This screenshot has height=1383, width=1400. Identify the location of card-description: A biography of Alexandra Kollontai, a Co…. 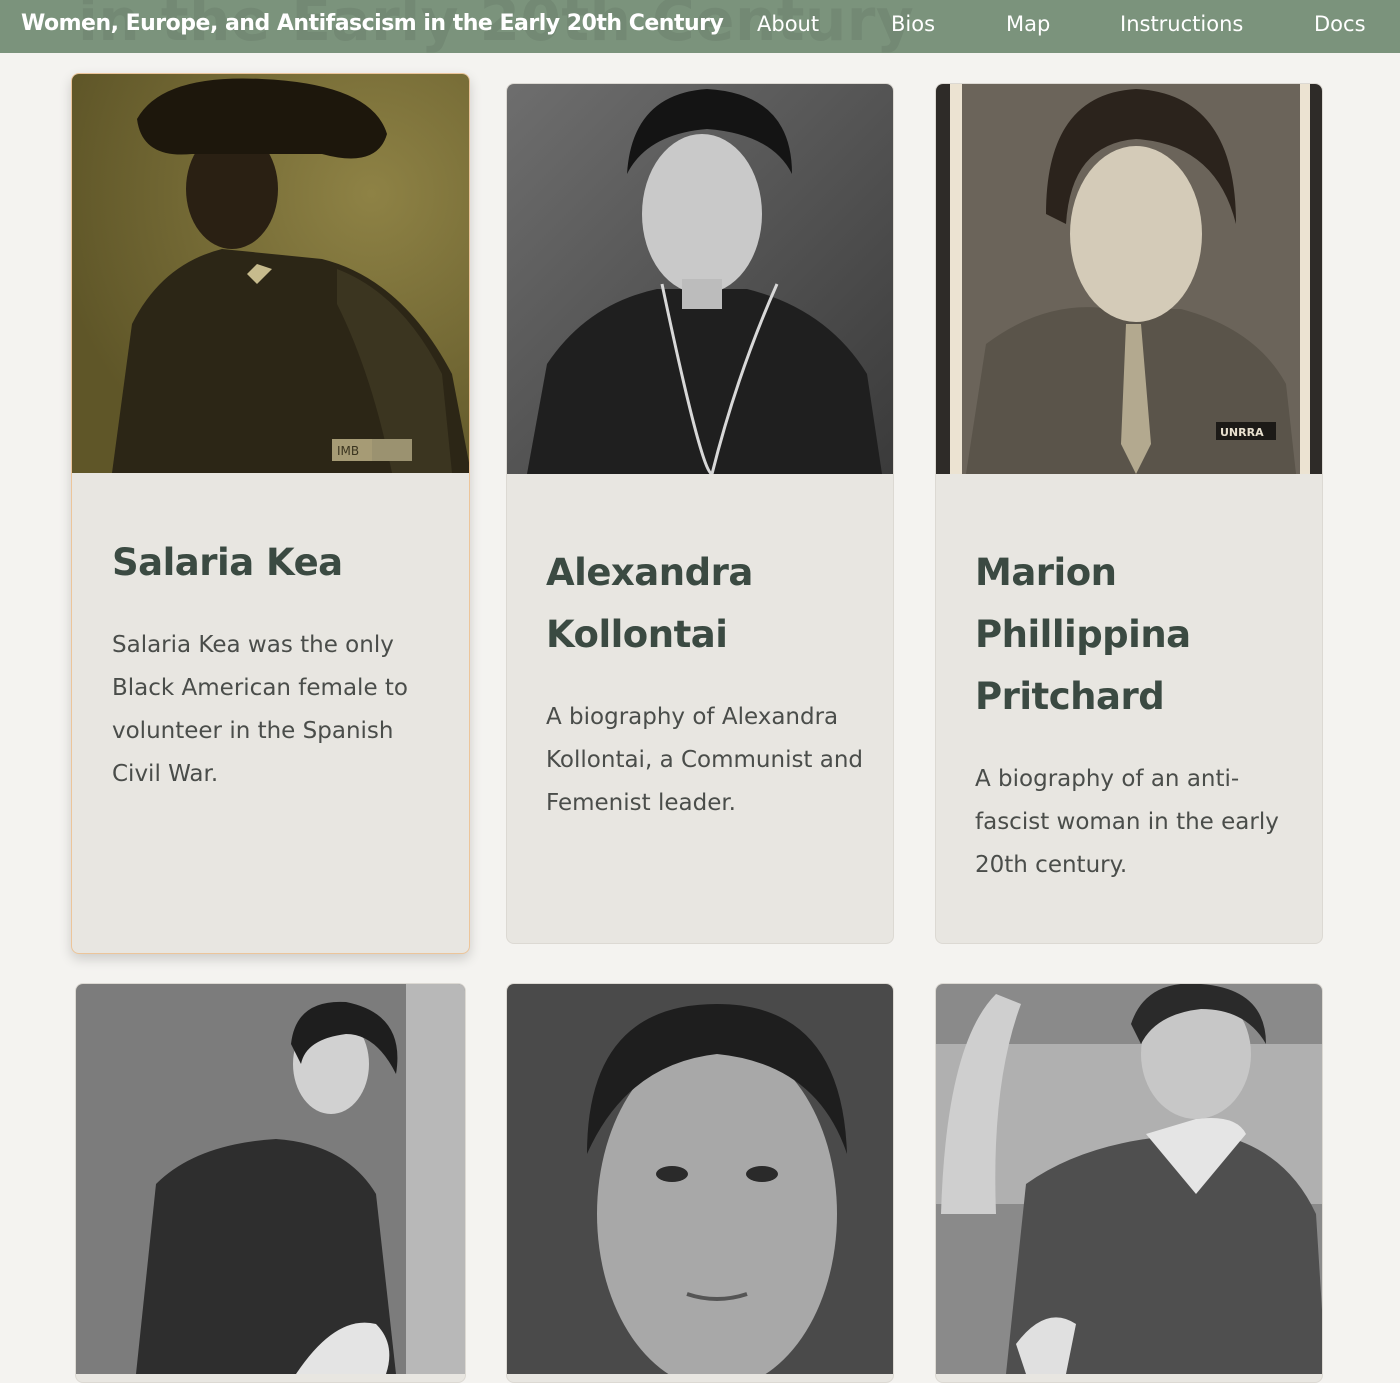
(705, 760).